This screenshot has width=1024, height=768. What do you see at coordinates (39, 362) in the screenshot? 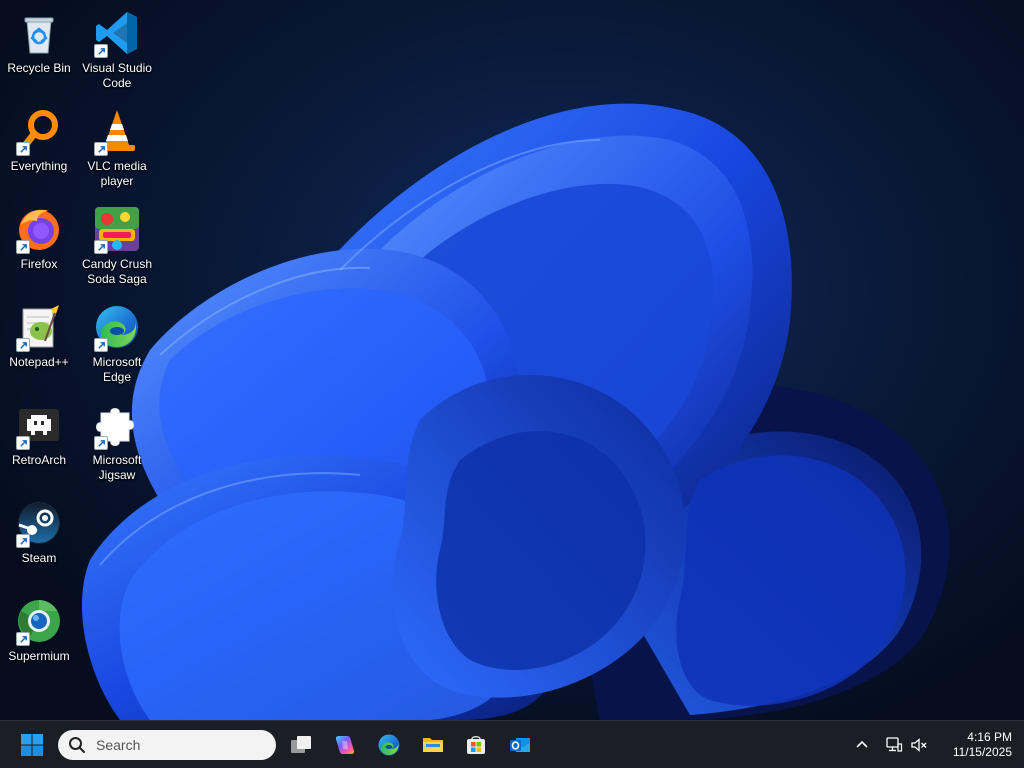
I see `desktop-icon-label: Notepad++` at bounding box center [39, 362].